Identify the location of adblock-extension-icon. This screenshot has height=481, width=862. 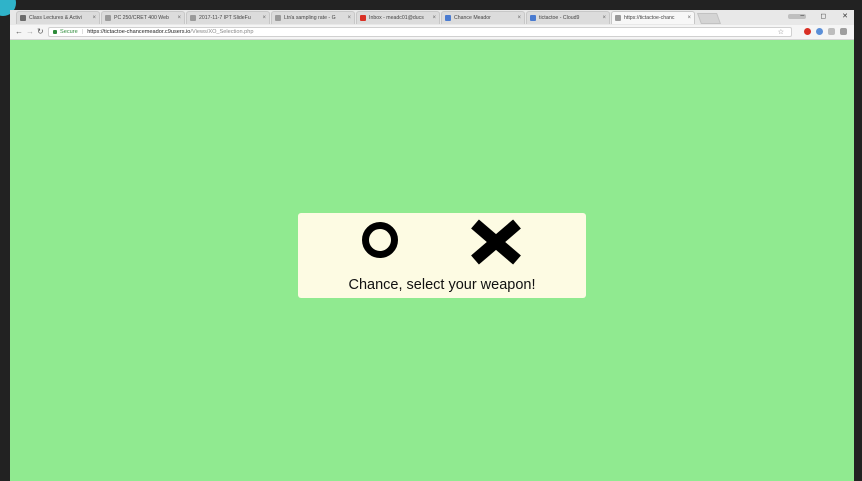
(807, 31).